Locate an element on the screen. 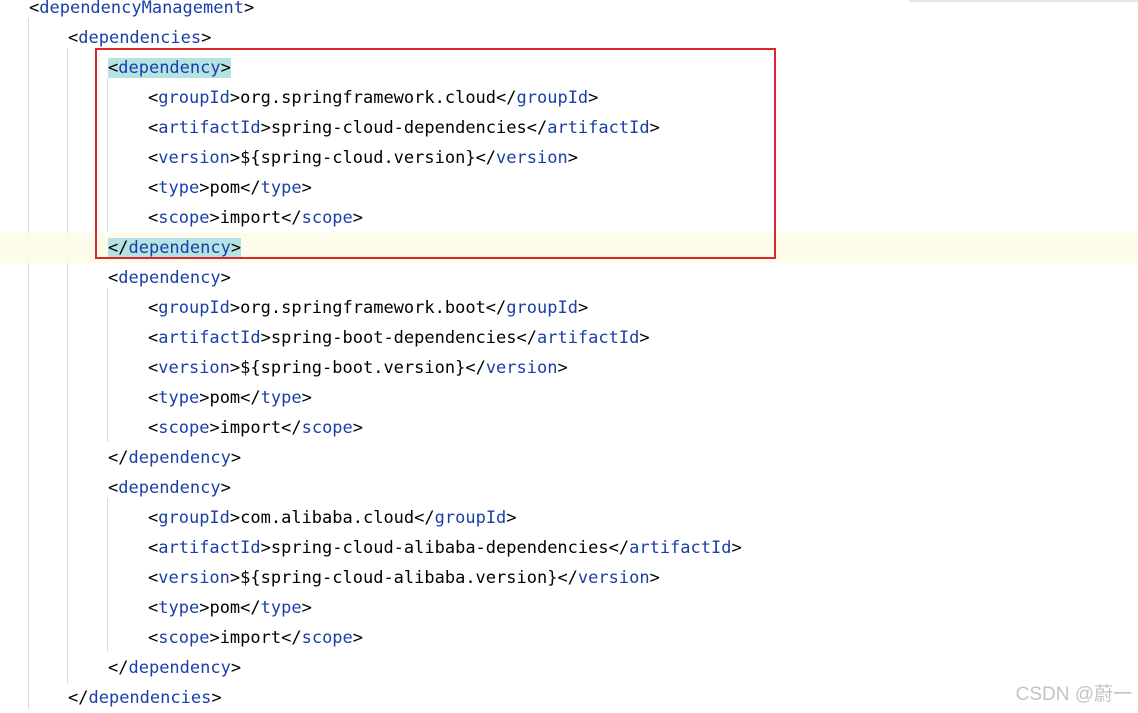 This screenshot has width=1138, height=713. code-line-content: <type>pom</type> is located at coordinates (230, 398).